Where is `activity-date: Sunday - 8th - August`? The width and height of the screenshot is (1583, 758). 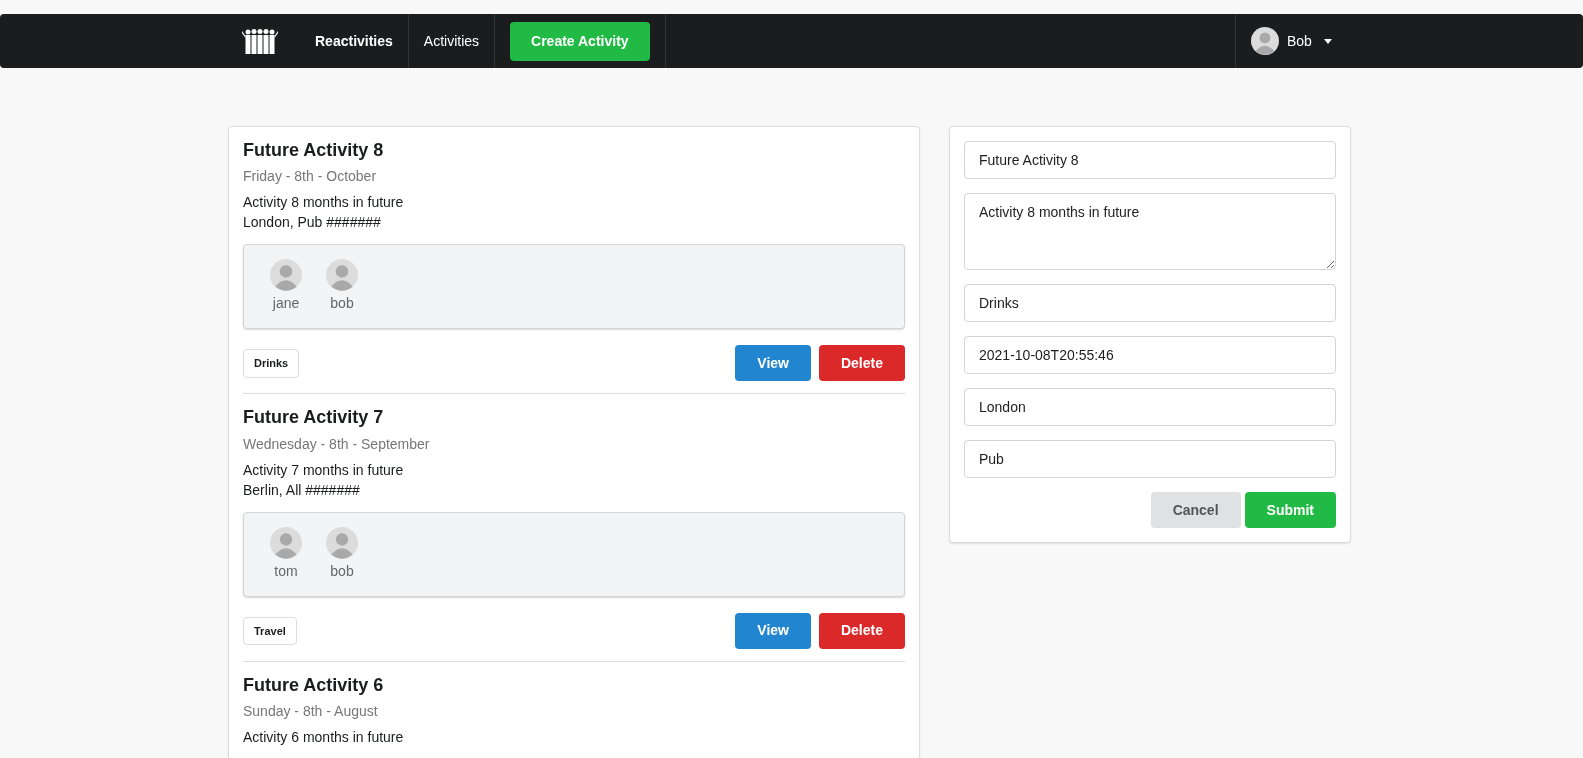
activity-date: Sunday - 8th - August is located at coordinates (311, 712).